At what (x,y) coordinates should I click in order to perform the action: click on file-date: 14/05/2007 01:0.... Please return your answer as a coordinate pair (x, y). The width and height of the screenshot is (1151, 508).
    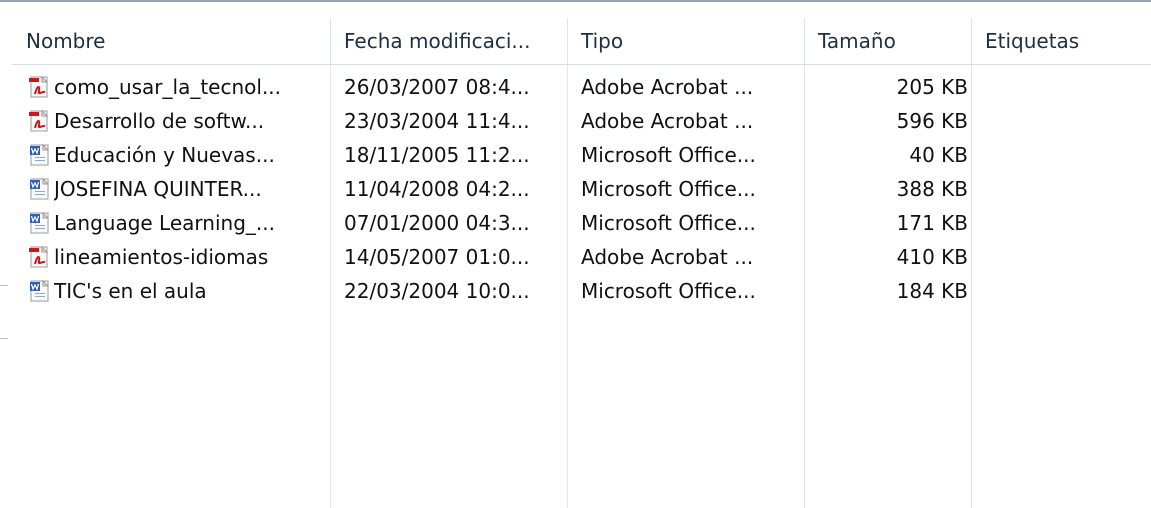
    Looking at the image, I should click on (437, 257).